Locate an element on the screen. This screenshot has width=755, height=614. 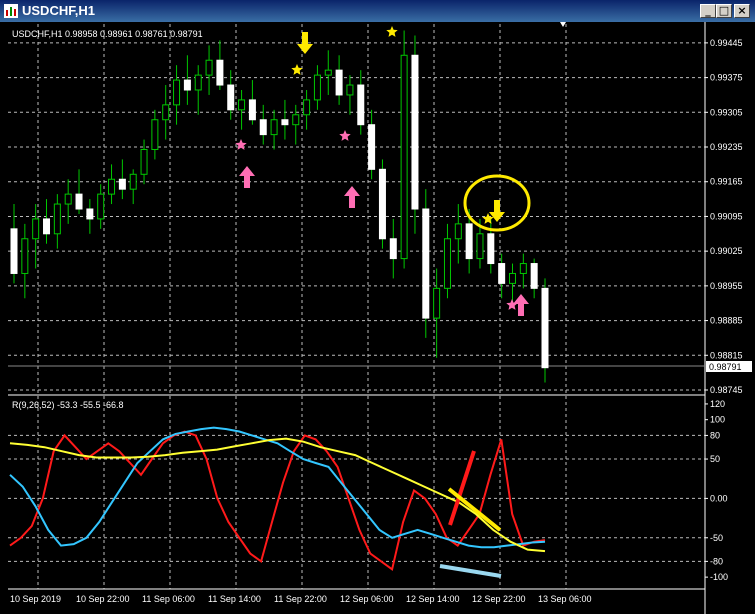
time-tick-label: 11 Sep 06:00 is located at coordinates (168, 599).